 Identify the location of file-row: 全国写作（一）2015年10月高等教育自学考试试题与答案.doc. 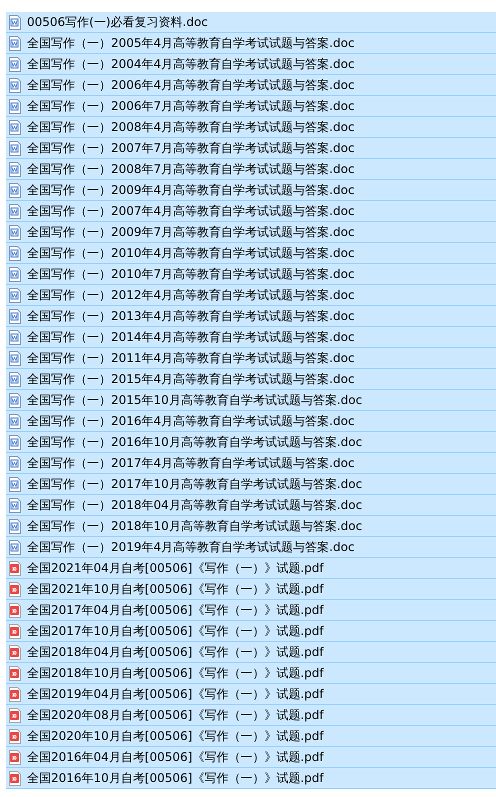
(251, 400).